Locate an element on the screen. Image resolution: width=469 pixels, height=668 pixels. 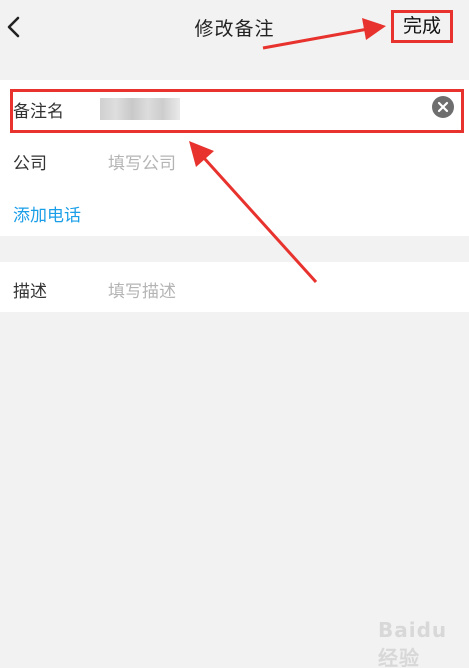
description-input: 填写描述 is located at coordinates (142, 289).